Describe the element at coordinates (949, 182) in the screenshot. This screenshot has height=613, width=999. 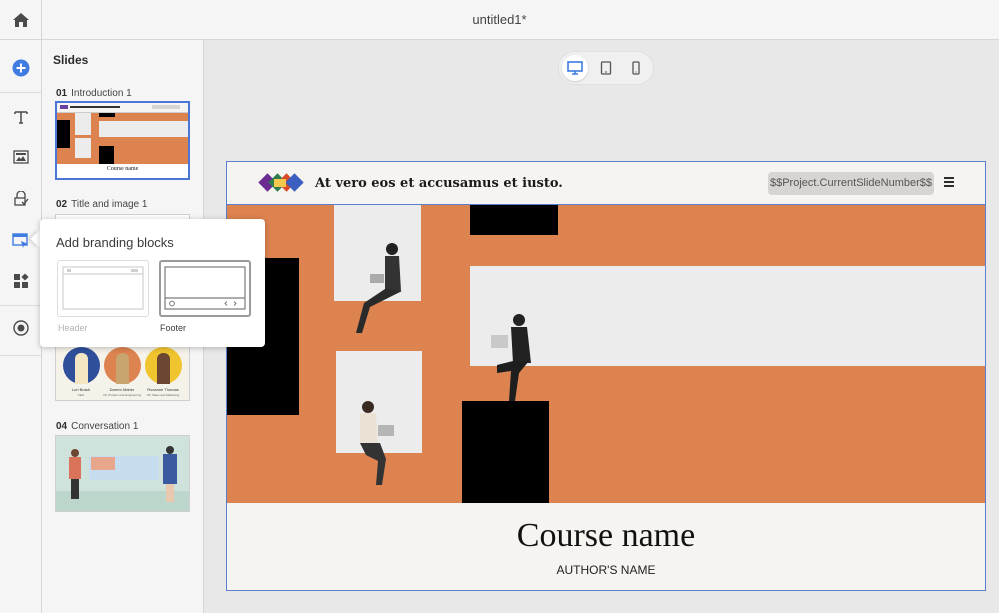
I see `hamburger-menu-icon` at that location.